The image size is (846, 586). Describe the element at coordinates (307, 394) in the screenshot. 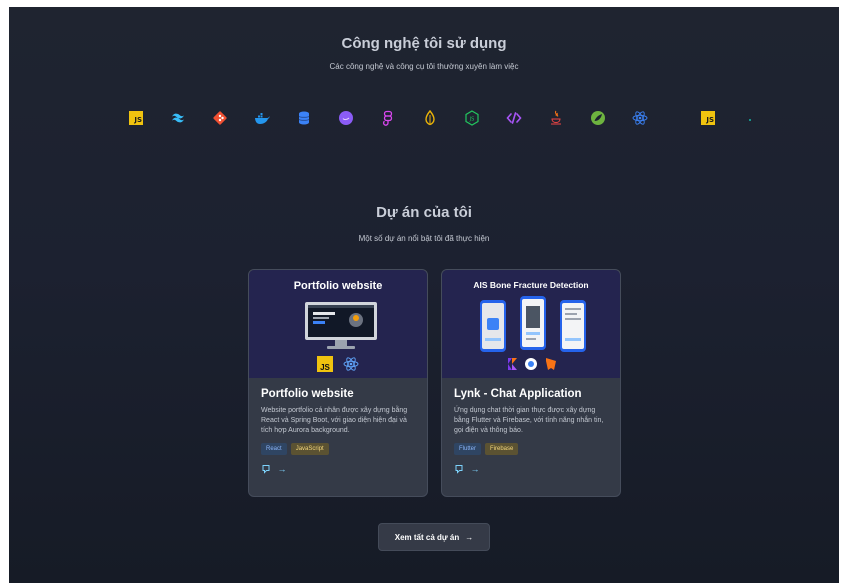

I see `project-title: Portfolio website` at that location.